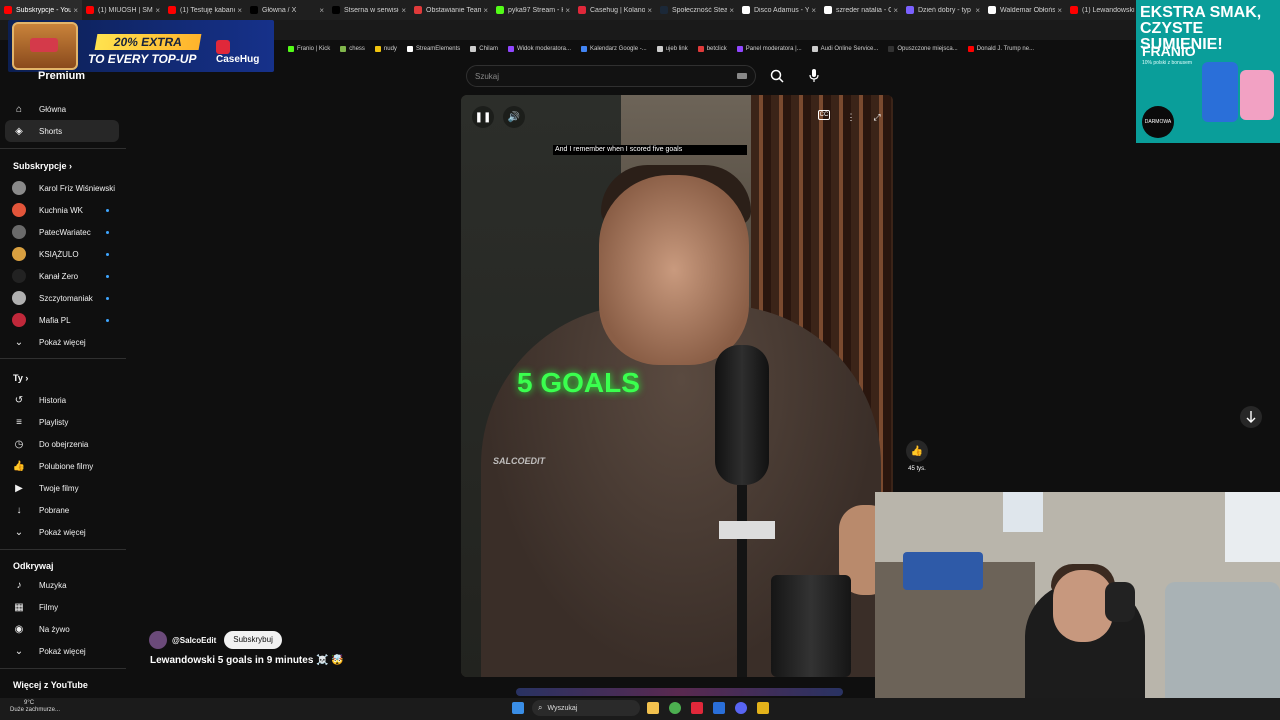 The width and height of the screenshot is (1280, 720). Describe the element at coordinates (1251, 417) in the screenshot. I see `next-short-button` at that location.